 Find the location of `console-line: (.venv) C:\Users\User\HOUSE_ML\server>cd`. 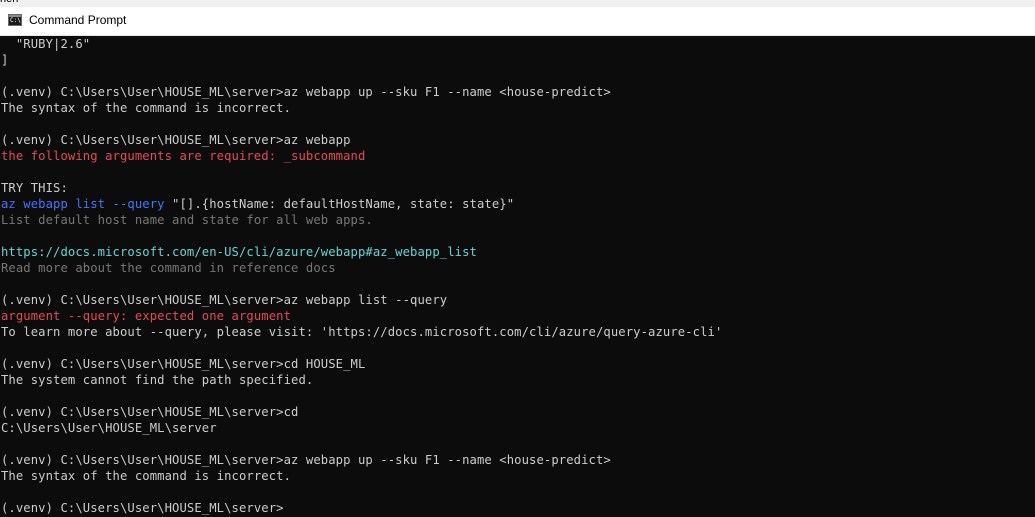

console-line: (.venv) C:\Users\User\HOUSE_ML\server>cd is located at coordinates (518, 412).